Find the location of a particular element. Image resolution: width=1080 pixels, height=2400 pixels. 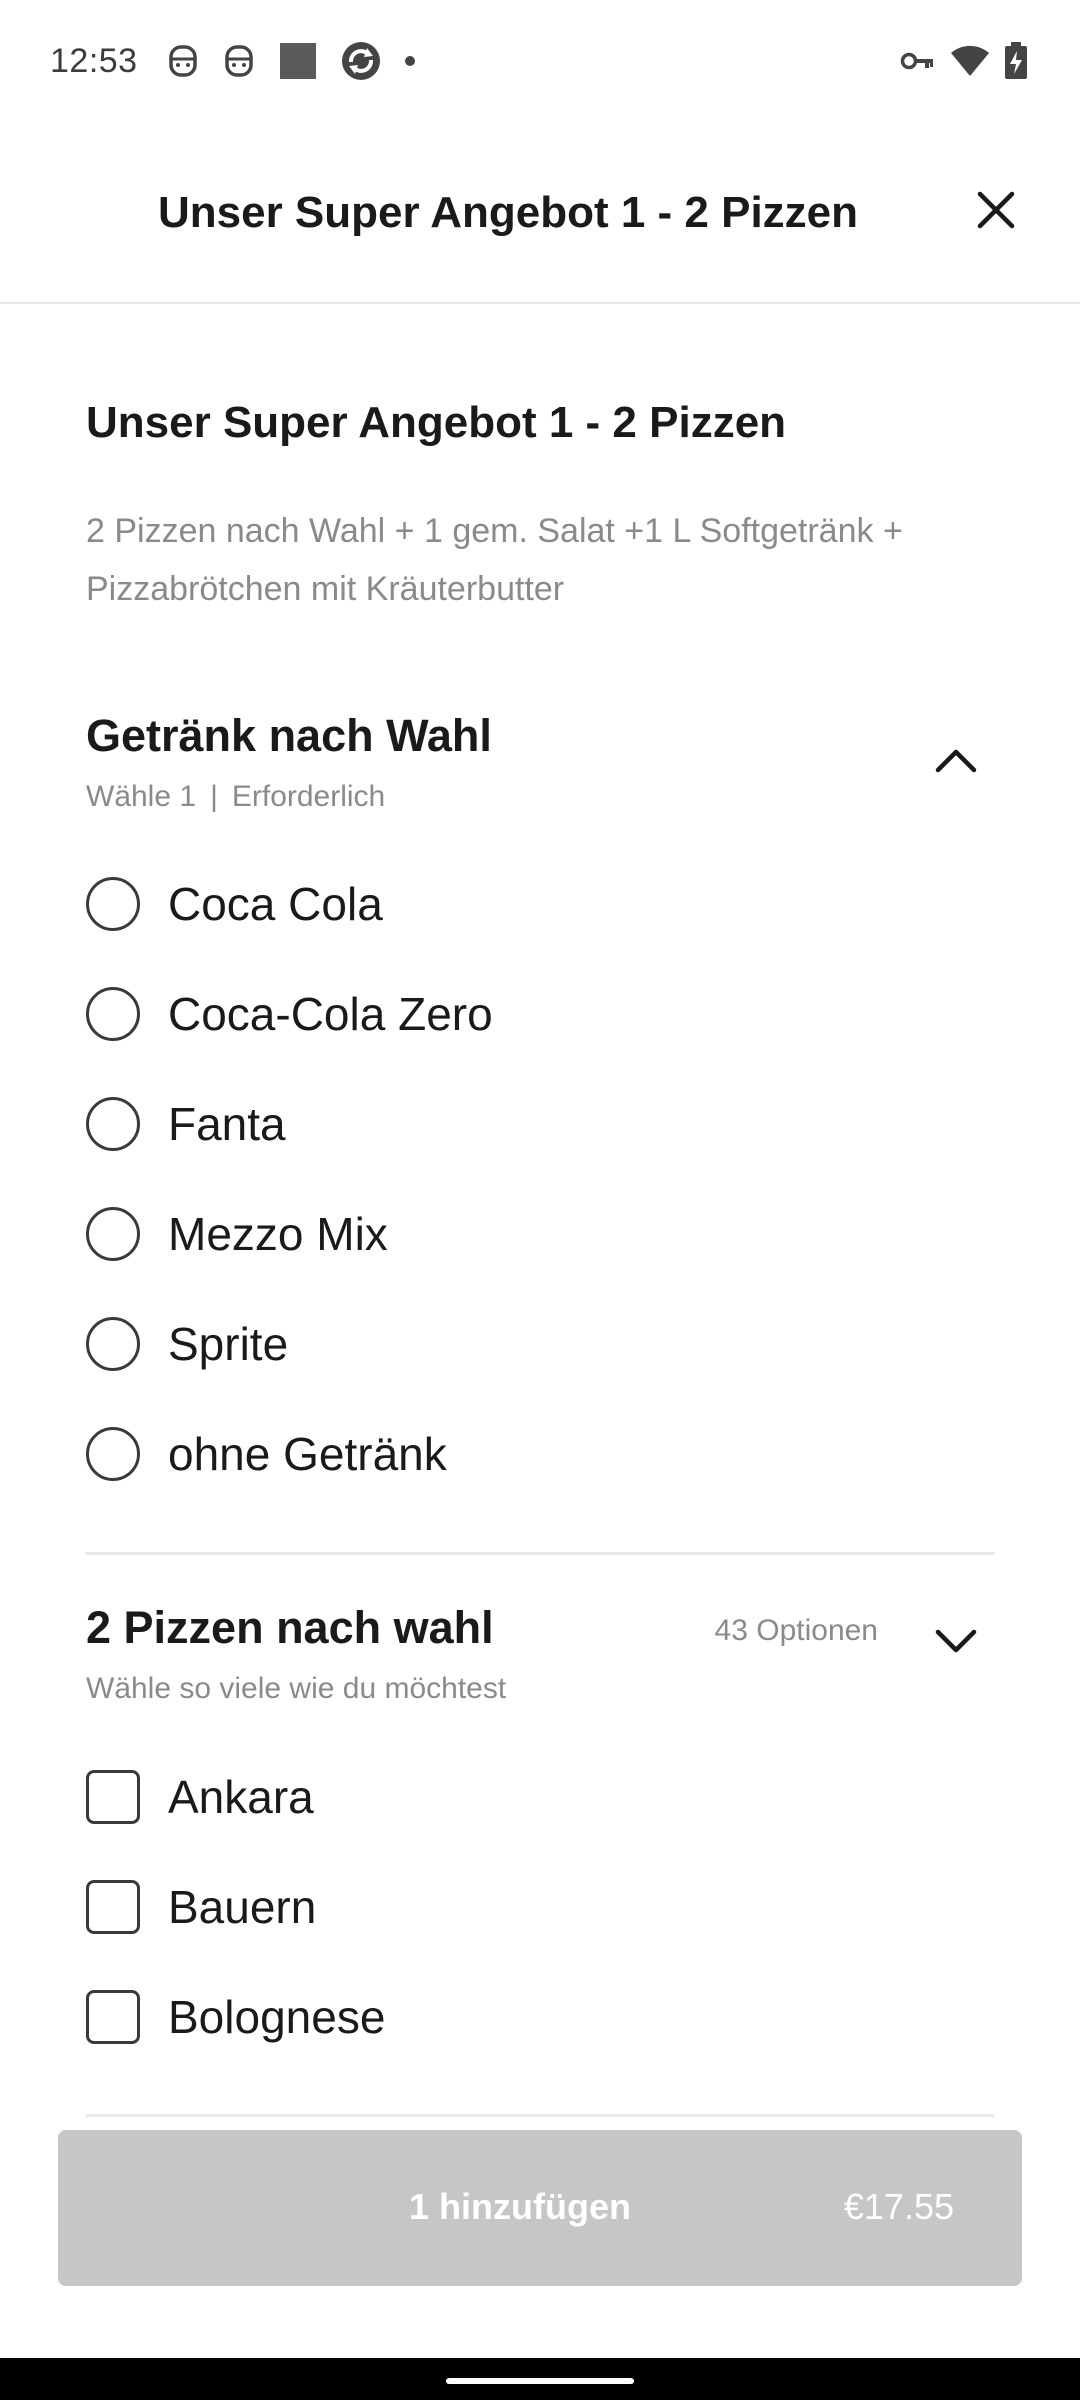

header-title: Unser Super Angebot 1 - 2 Pizzen is located at coordinates (508, 212).